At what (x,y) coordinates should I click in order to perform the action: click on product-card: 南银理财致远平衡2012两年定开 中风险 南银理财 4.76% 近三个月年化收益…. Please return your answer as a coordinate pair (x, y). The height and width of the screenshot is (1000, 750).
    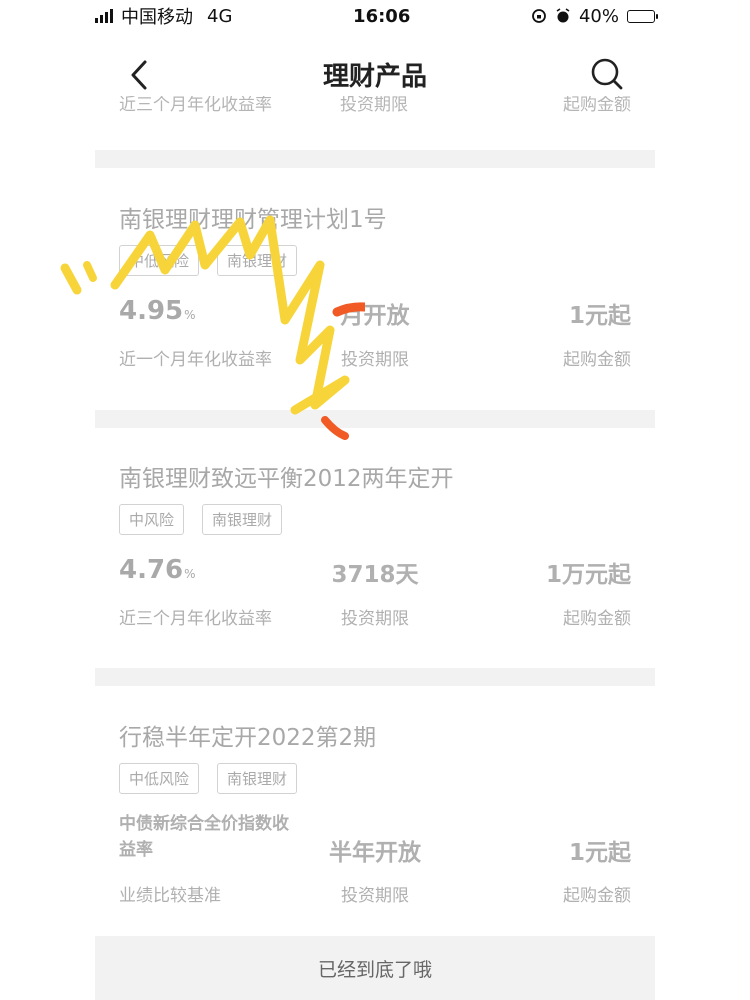
    Looking at the image, I should click on (375, 559).